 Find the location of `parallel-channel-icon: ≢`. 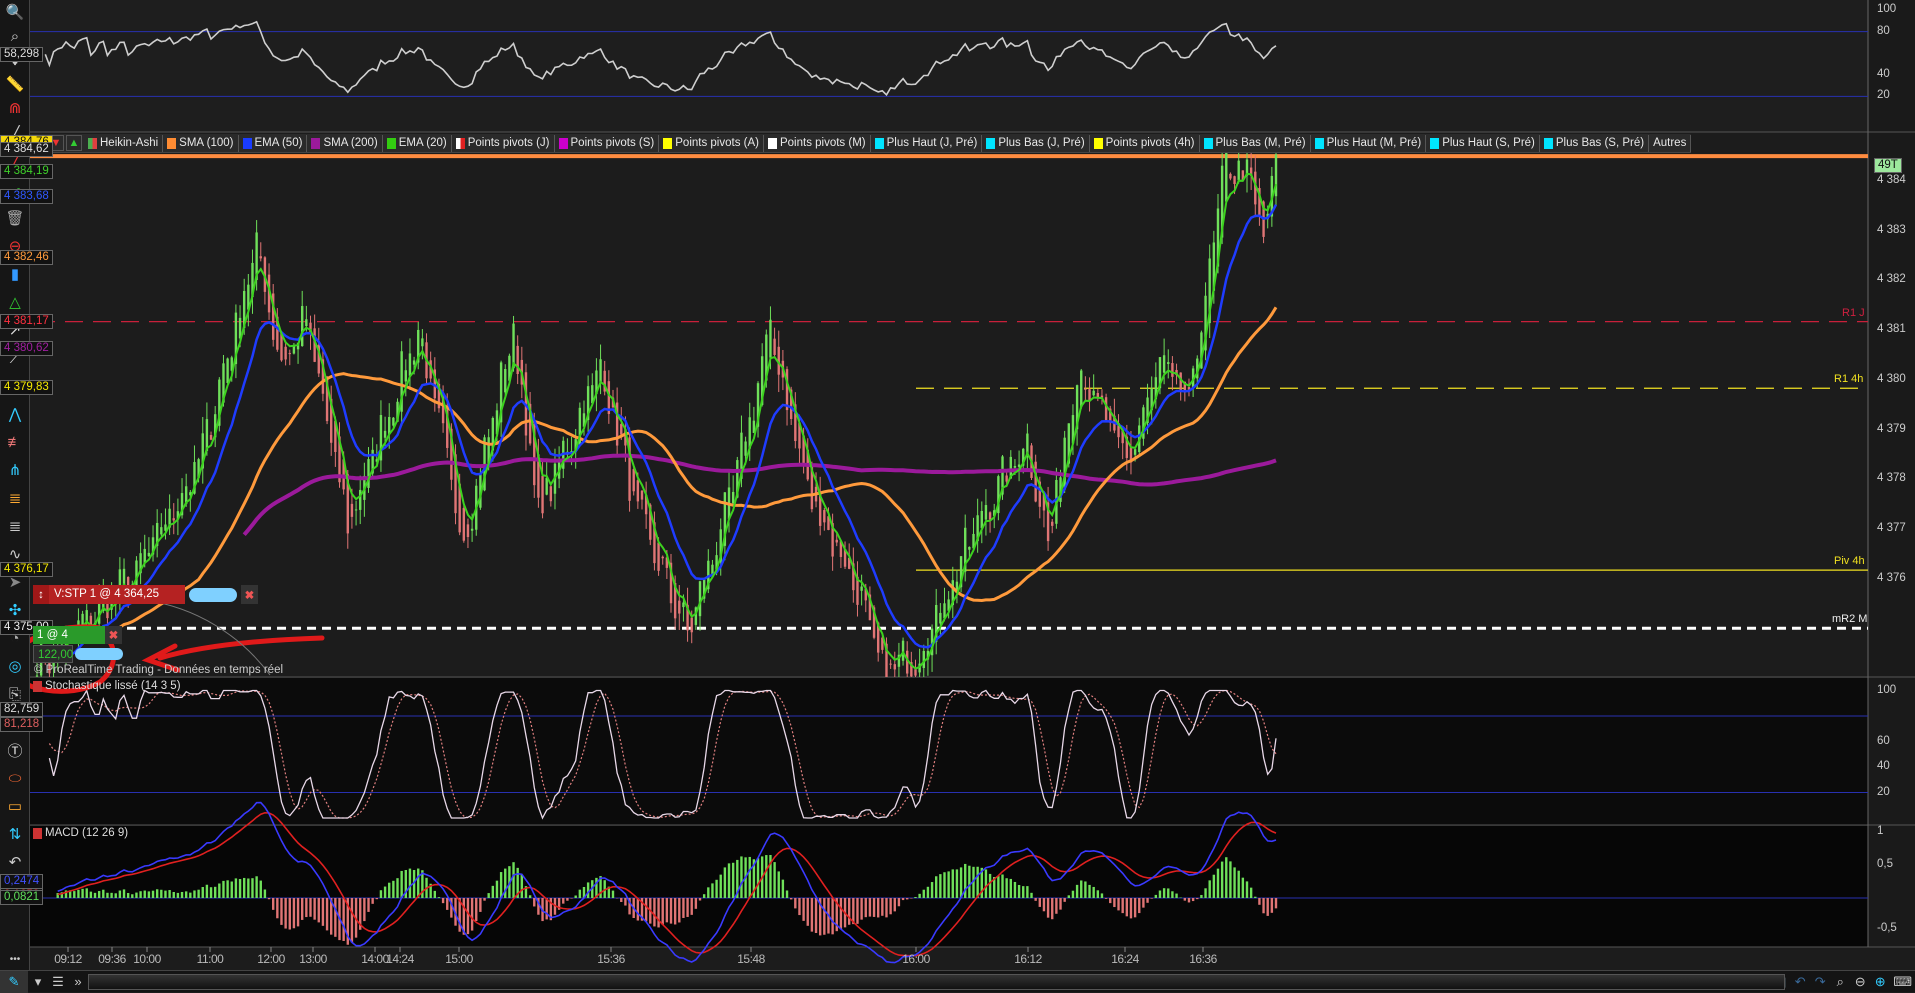

parallel-channel-icon: ≢ is located at coordinates (15, 442).